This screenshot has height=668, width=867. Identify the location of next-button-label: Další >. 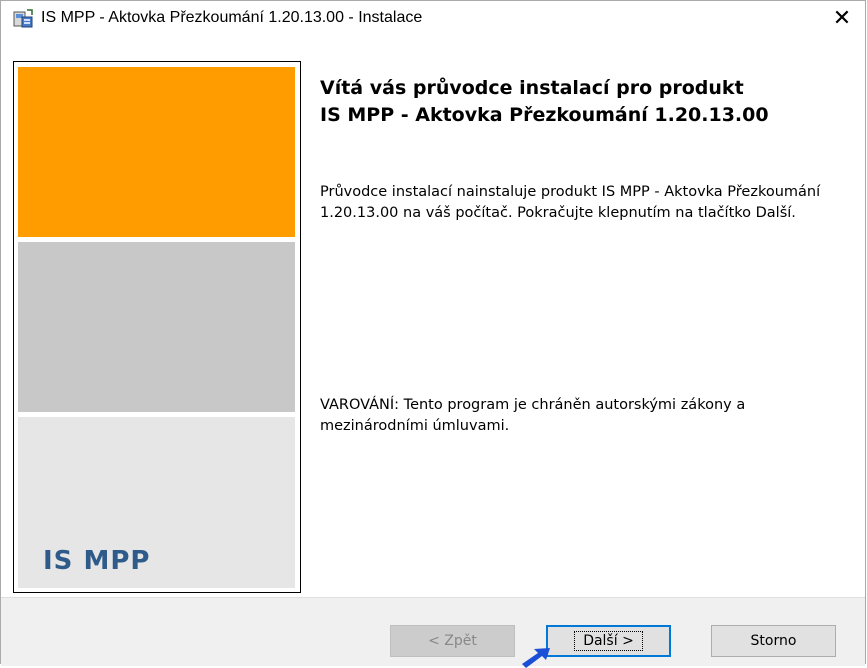
(608, 641).